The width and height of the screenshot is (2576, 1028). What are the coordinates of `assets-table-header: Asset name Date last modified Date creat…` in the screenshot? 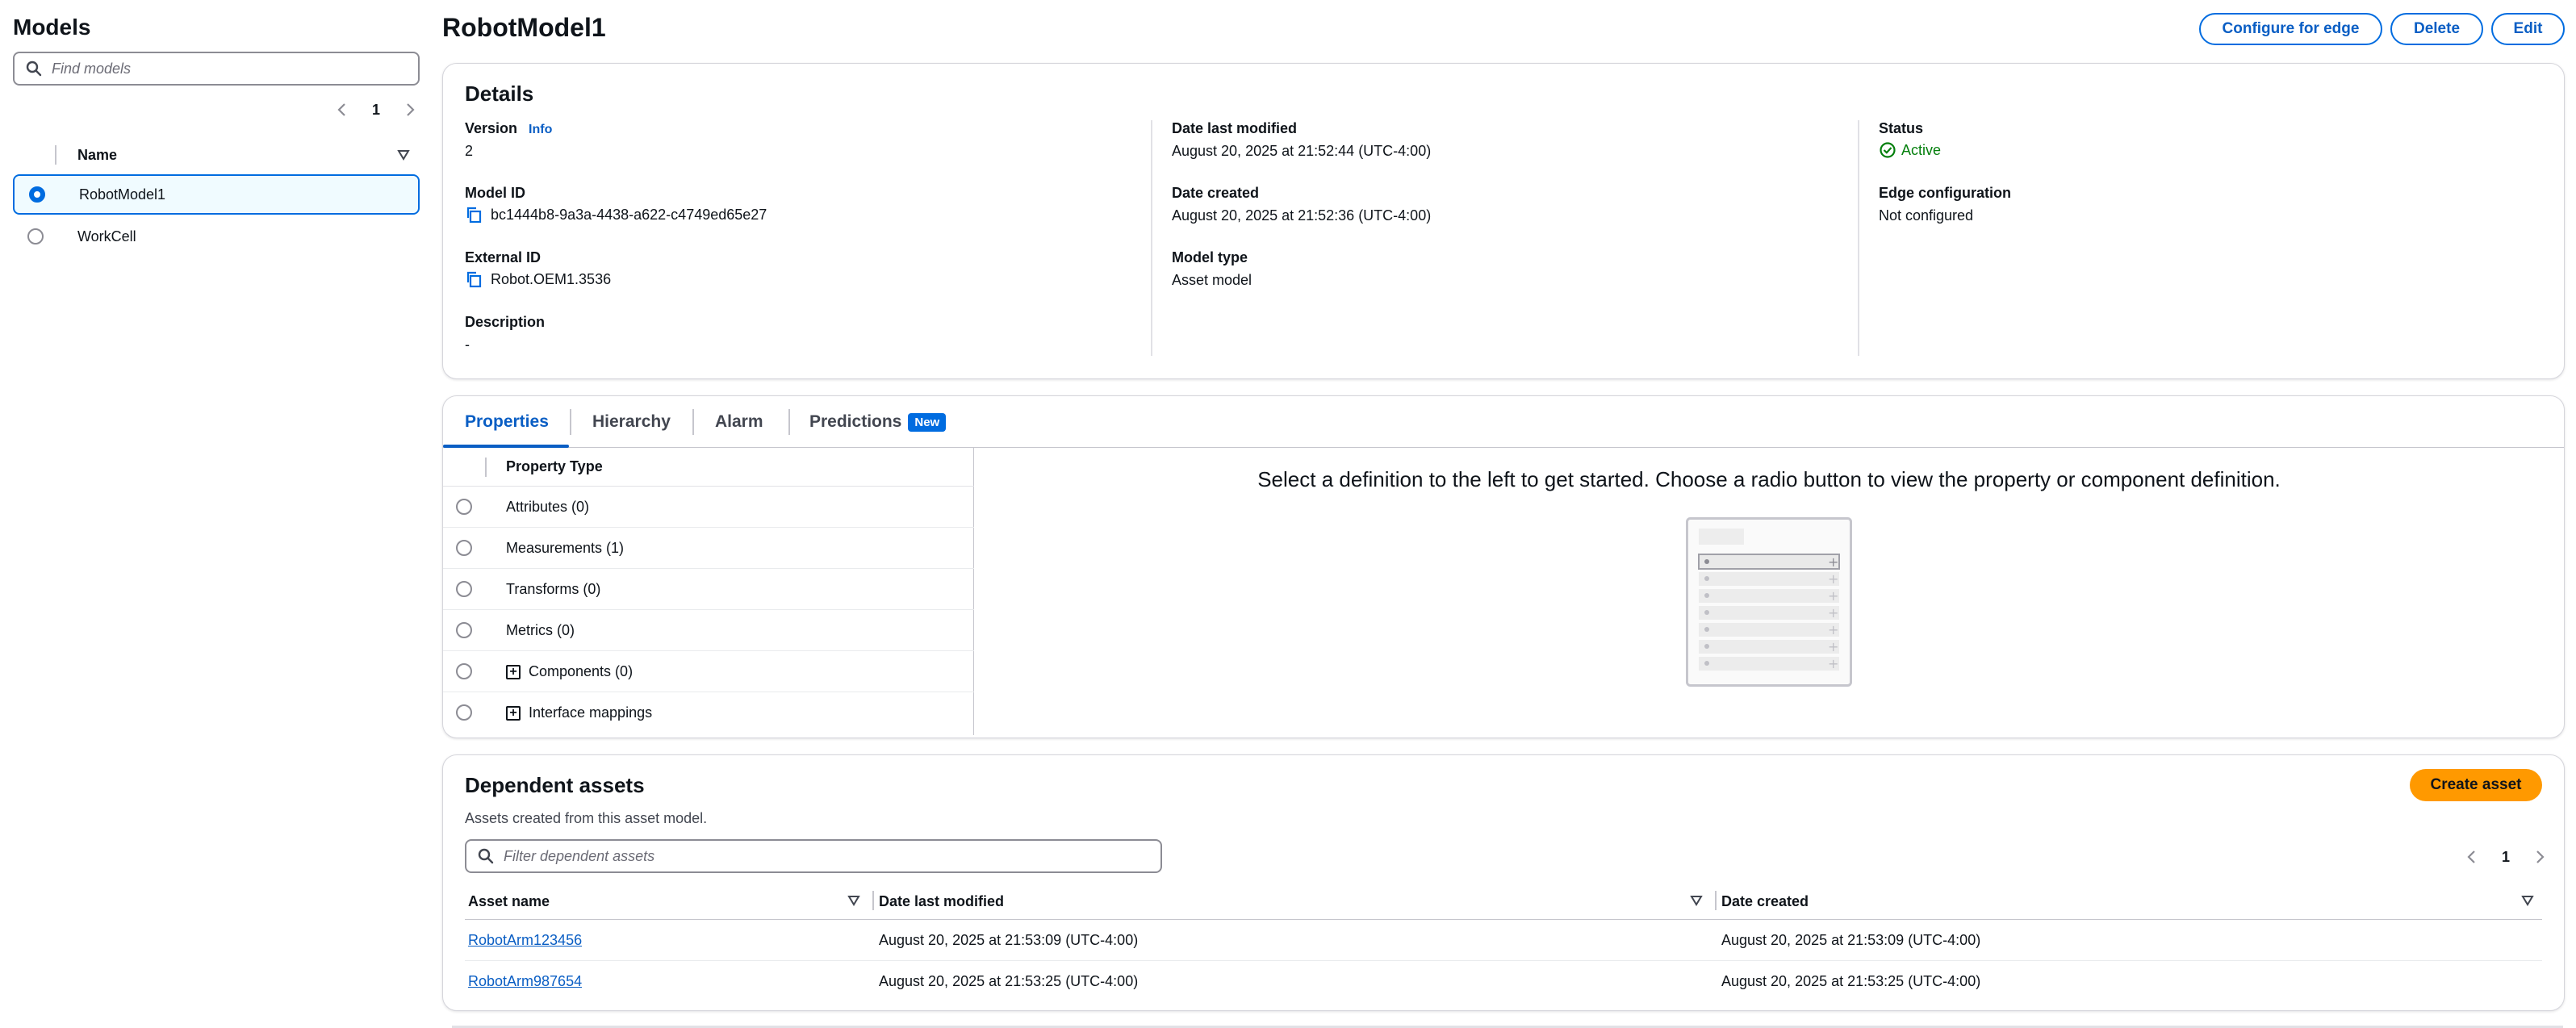 It's located at (1503, 901).